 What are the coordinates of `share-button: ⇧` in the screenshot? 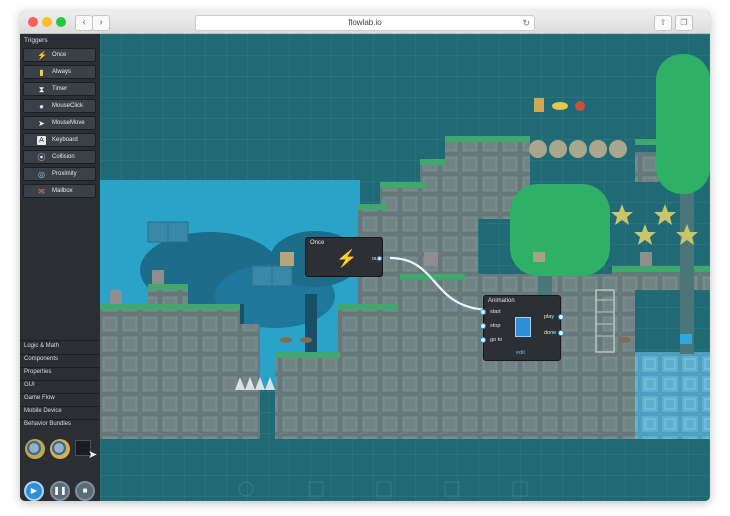 It's located at (663, 23).